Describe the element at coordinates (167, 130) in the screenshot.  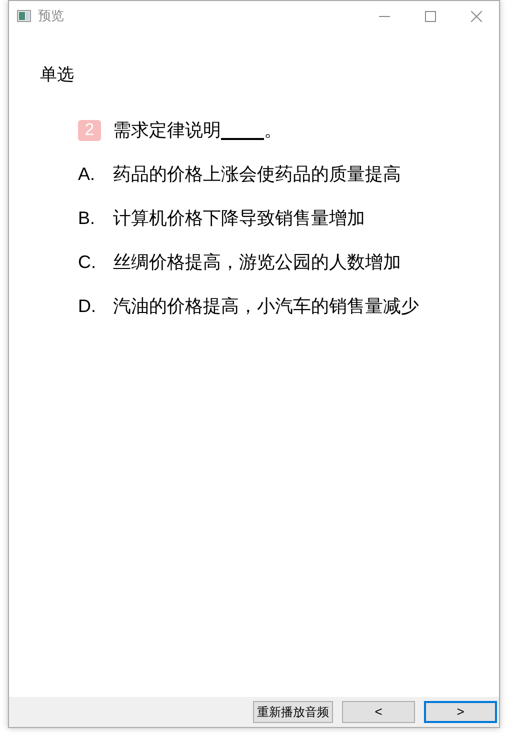
I see `question-stem: 需求定律说明` at that location.